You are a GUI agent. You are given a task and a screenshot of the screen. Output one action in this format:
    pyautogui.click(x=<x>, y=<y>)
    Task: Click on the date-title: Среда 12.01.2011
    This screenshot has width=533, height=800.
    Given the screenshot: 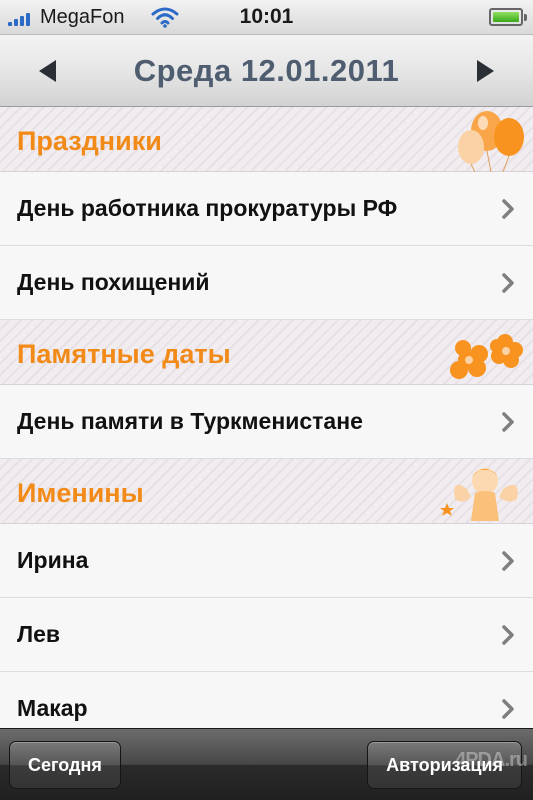 What is the action you would take?
    pyautogui.click(x=266, y=70)
    